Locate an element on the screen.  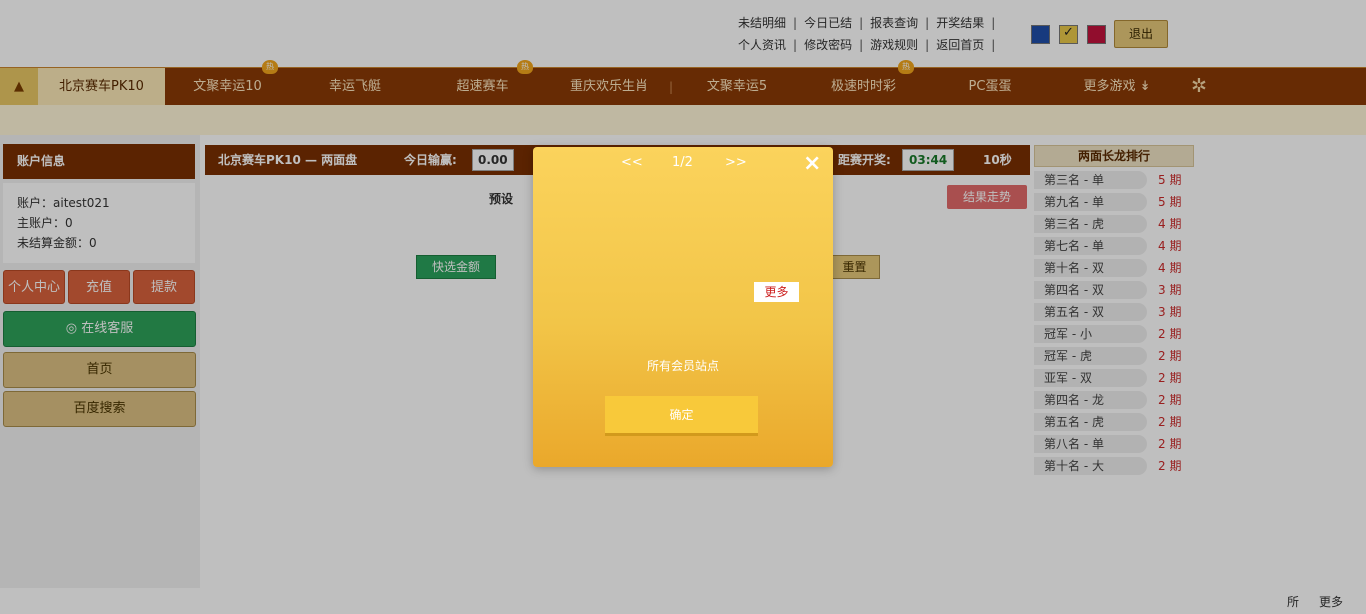
modal-confirm-button: 确定 is located at coordinates (681, 416).